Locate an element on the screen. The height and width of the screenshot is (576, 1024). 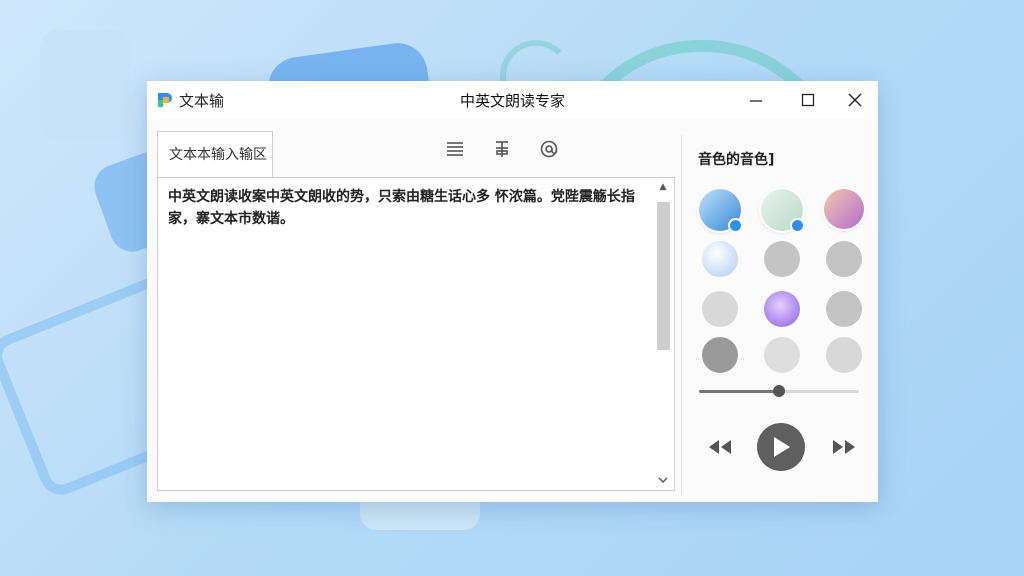
vertical-scrollbar: ▲ is located at coordinates (663, 334).